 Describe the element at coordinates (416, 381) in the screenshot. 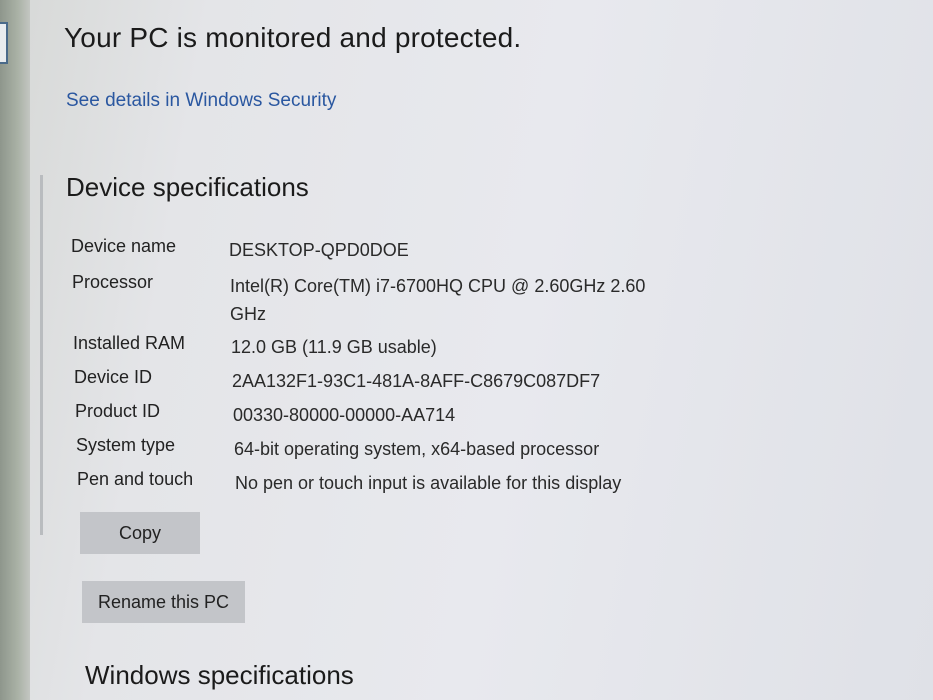

I see `spec-value: 2AA132F1-93C1-481A-8AFF-C8679C087DF7` at that location.